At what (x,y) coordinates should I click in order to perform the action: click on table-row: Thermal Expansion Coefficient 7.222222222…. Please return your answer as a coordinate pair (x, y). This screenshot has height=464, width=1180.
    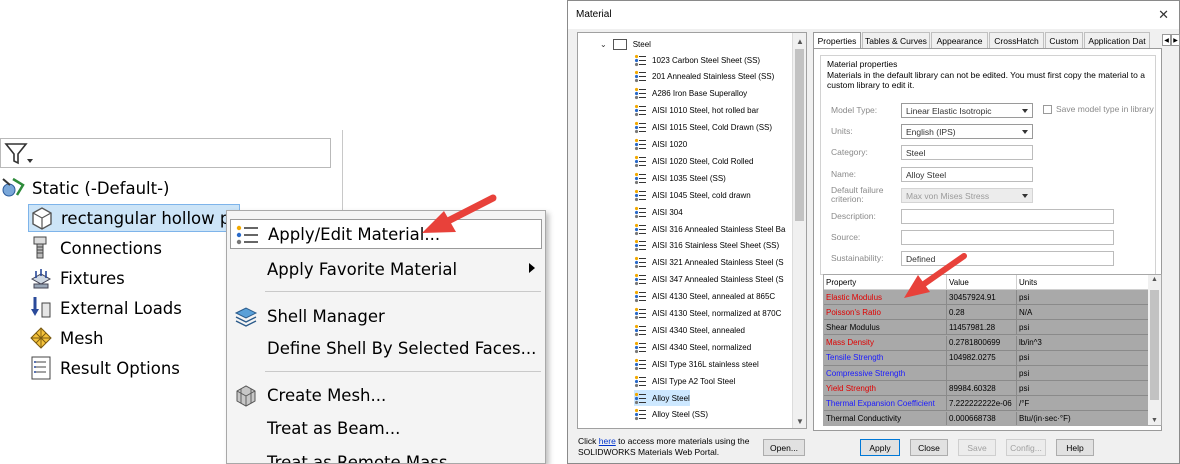
    Looking at the image, I should click on (986, 404).